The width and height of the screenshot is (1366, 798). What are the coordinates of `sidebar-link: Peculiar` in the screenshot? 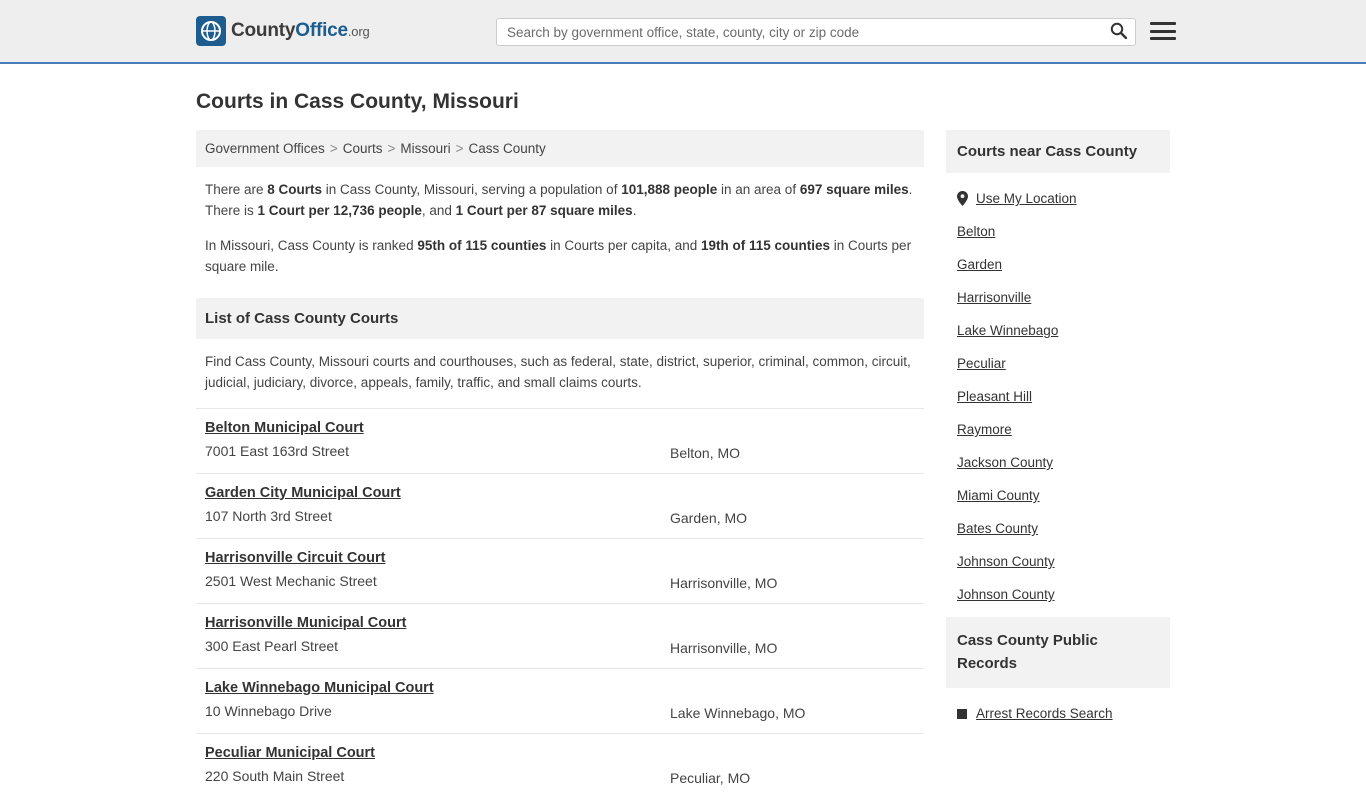 It's located at (981, 363).